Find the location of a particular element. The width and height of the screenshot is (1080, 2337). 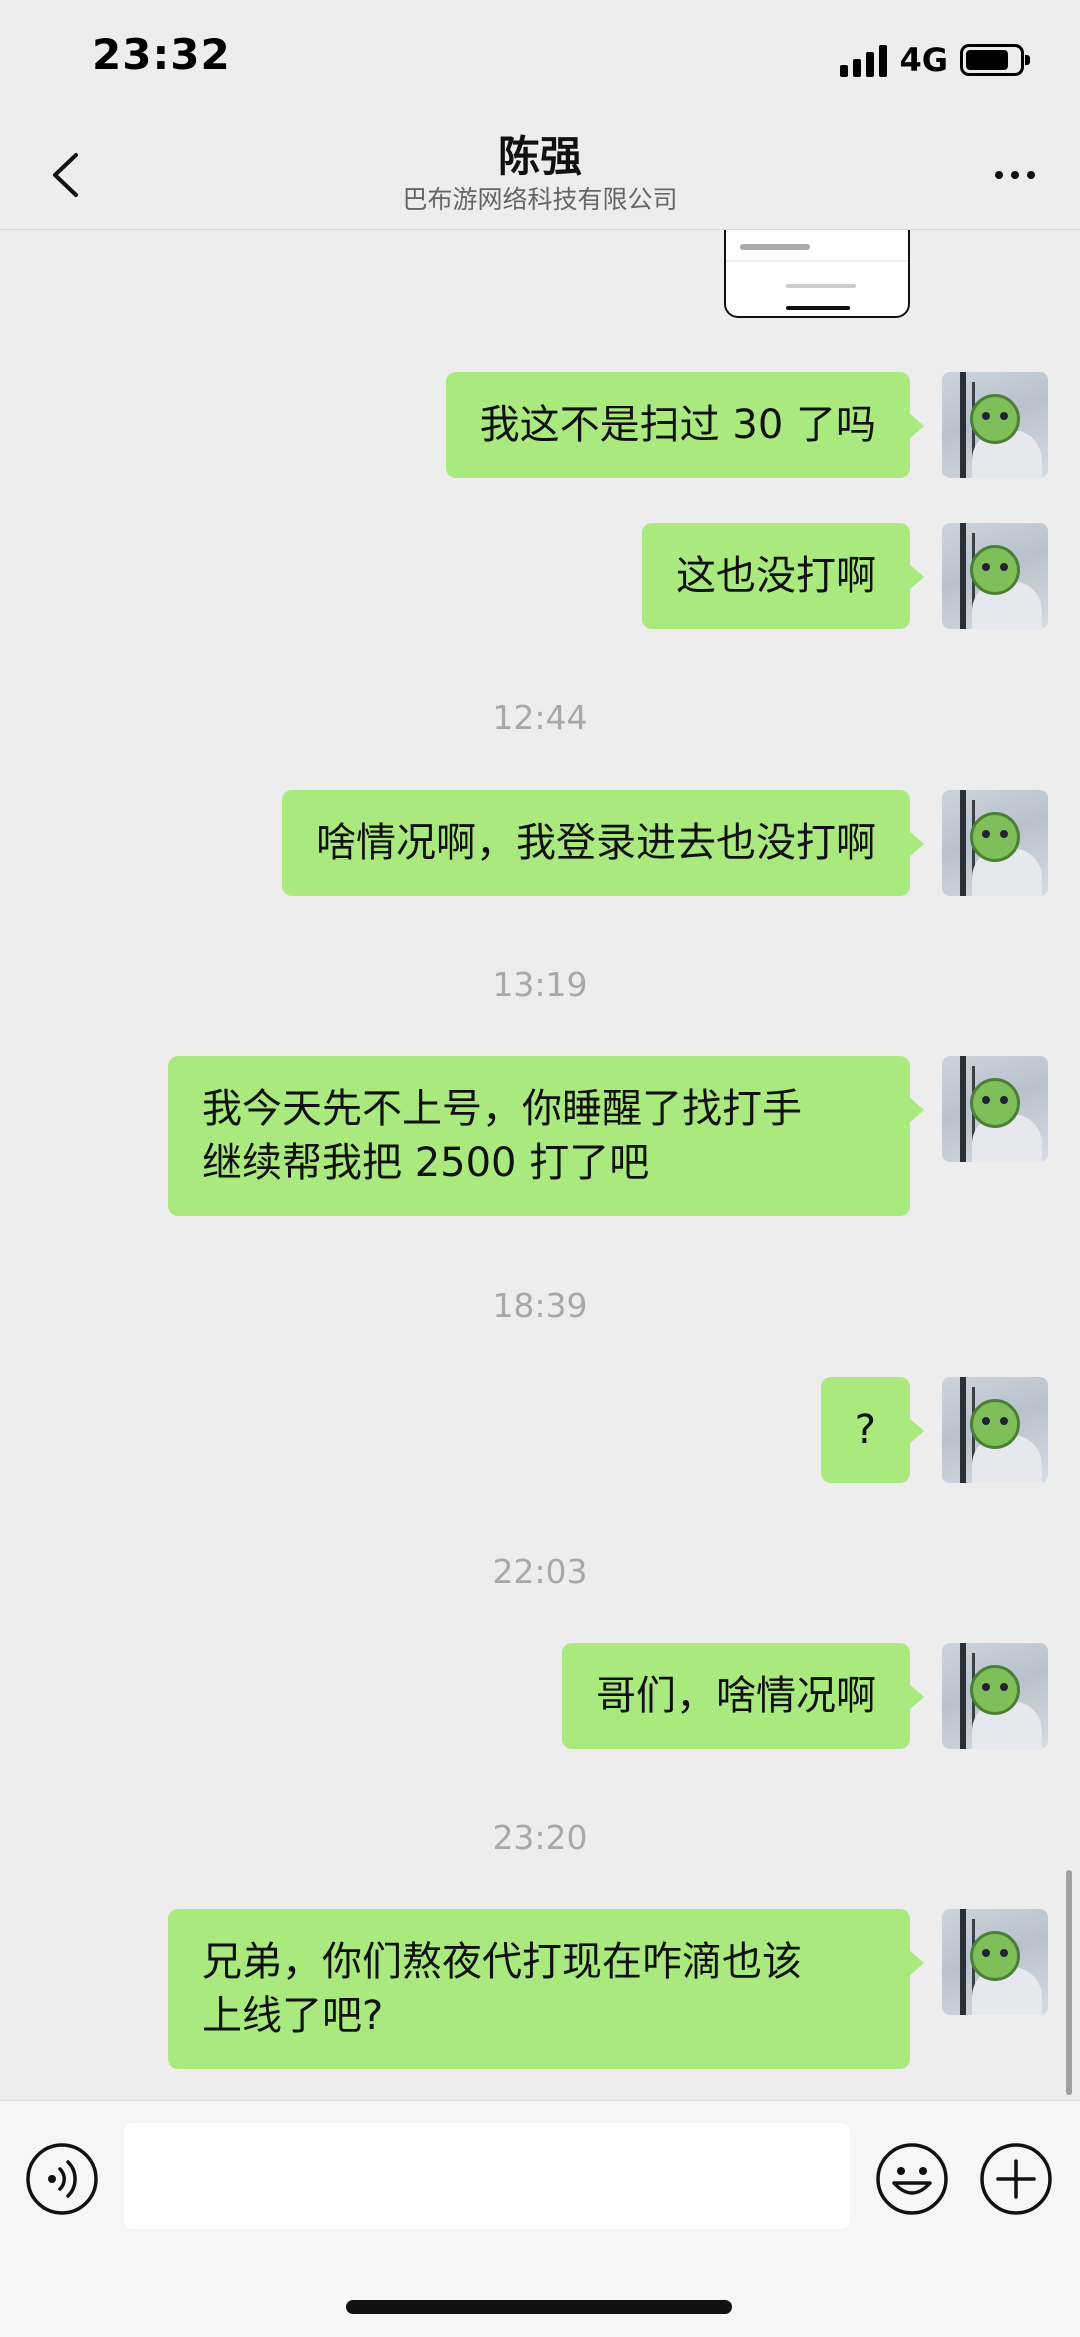

message-line: 我今天先不上号，你睡醒了找打手 is located at coordinates (502, 1109).